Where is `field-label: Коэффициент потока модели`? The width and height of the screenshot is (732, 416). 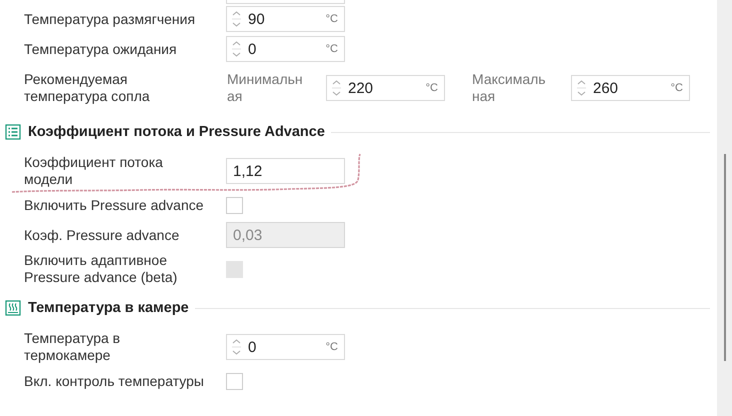 field-label: Коэффициент потока модели is located at coordinates (94, 171).